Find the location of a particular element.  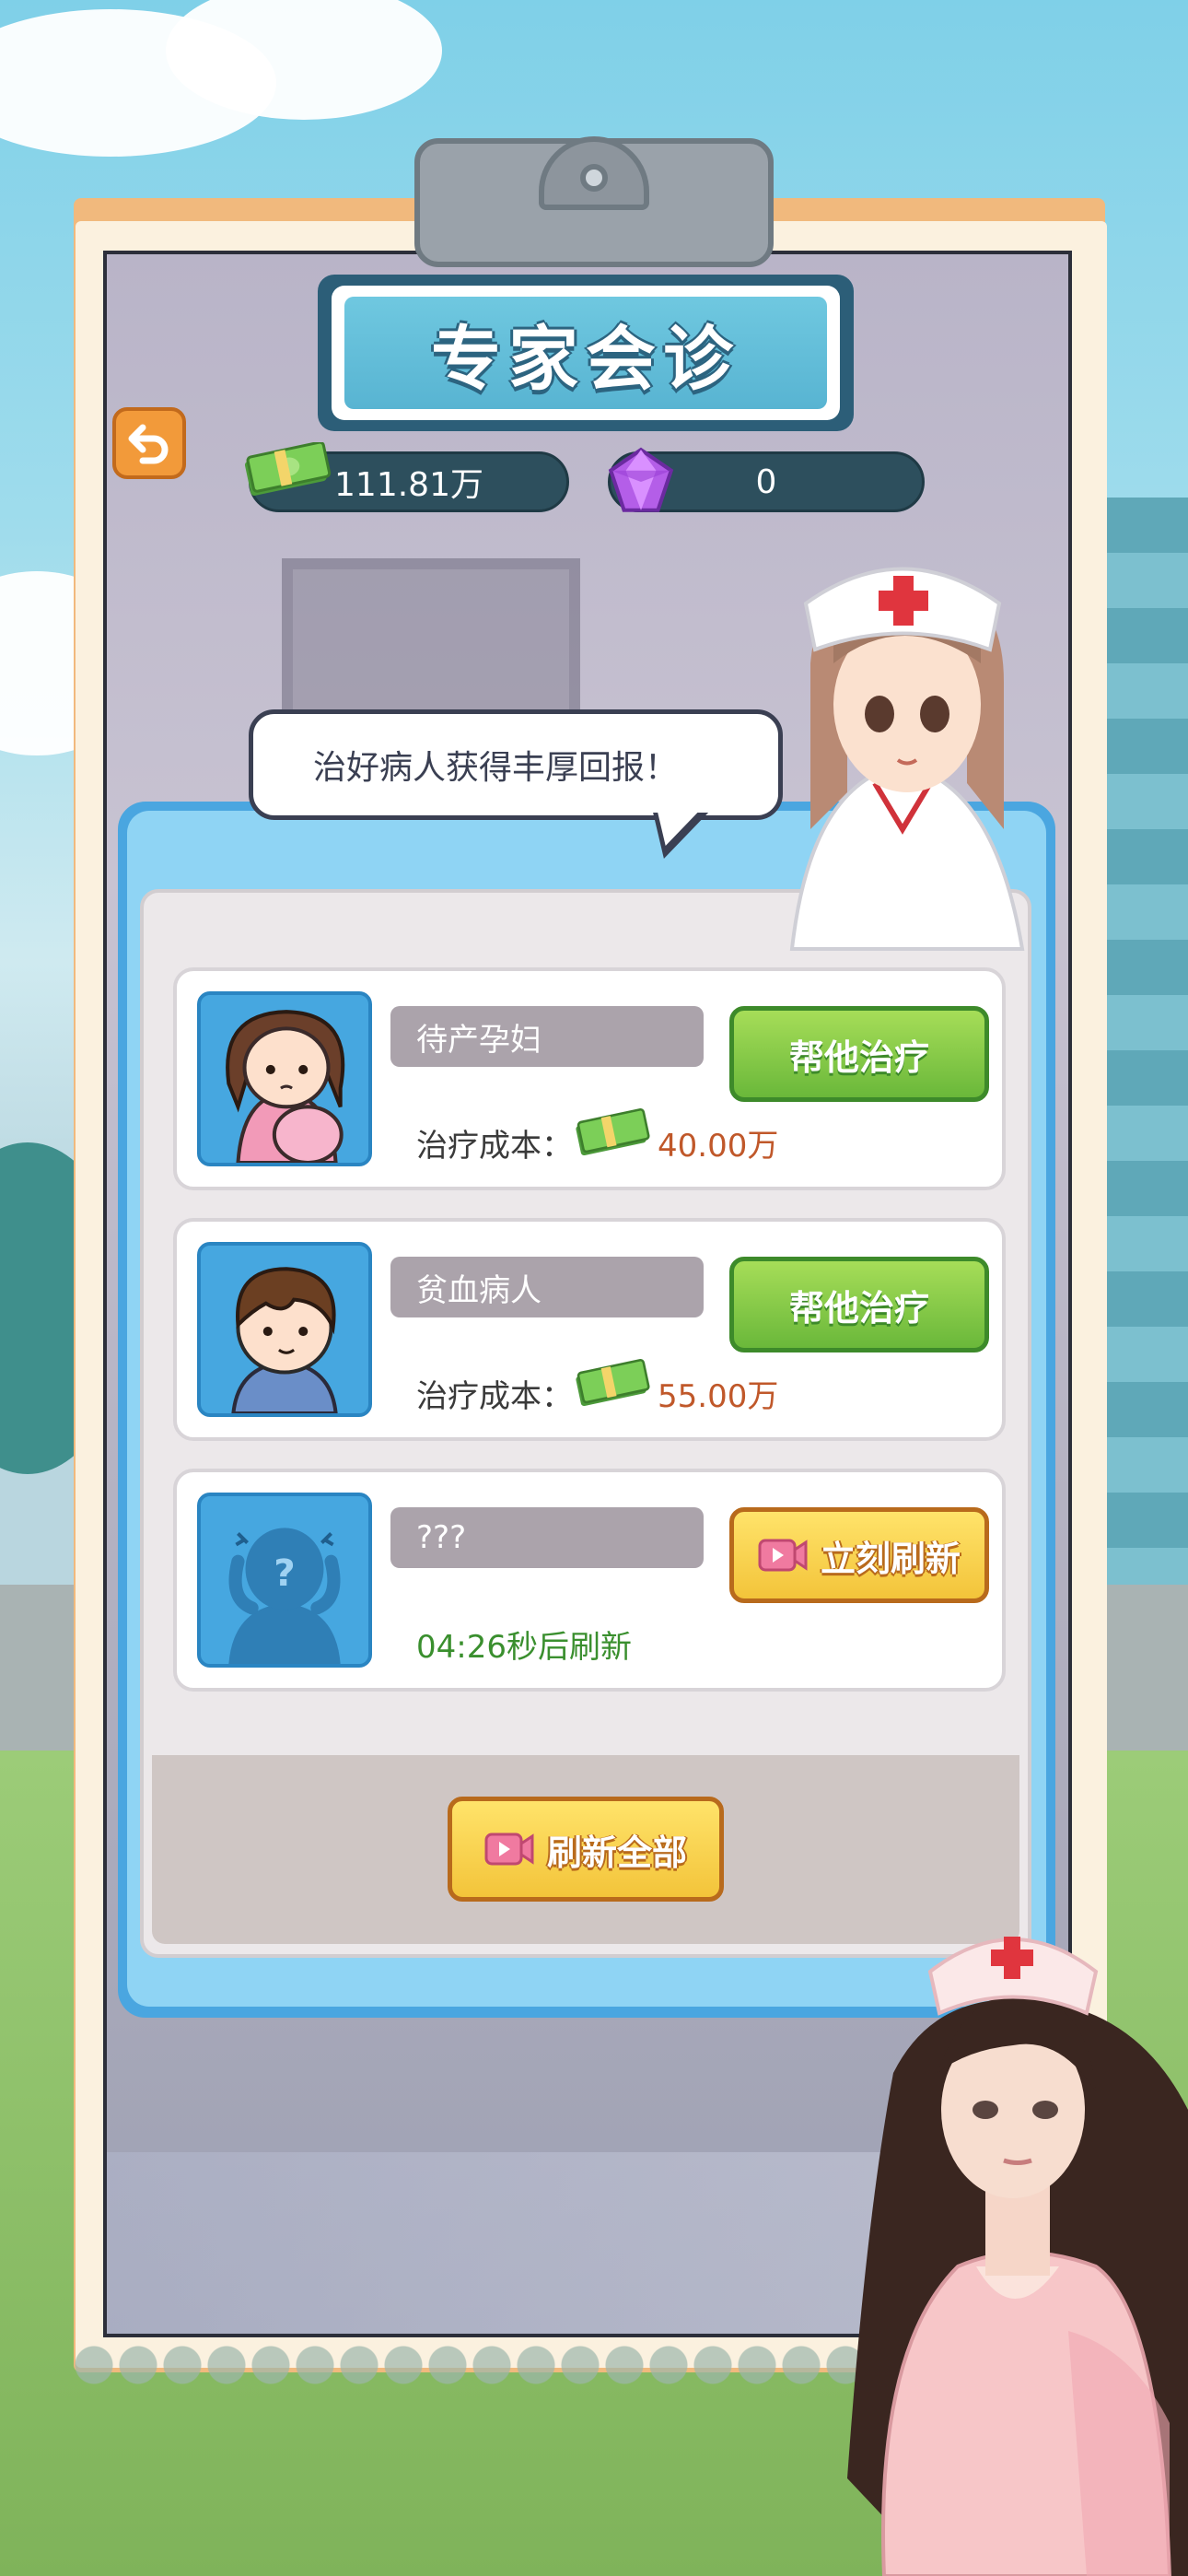

patient-card: 贫血病人 治疗成本： 55.00万 帮他治疗 is located at coordinates (589, 1329).